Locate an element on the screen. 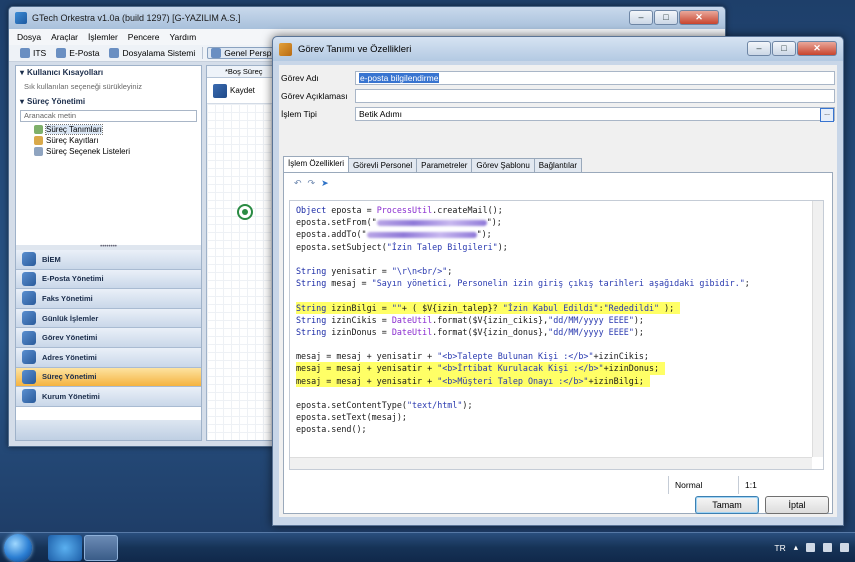  tab-islem-ozellikleri: İşlem Özellikleri is located at coordinates (316, 164).